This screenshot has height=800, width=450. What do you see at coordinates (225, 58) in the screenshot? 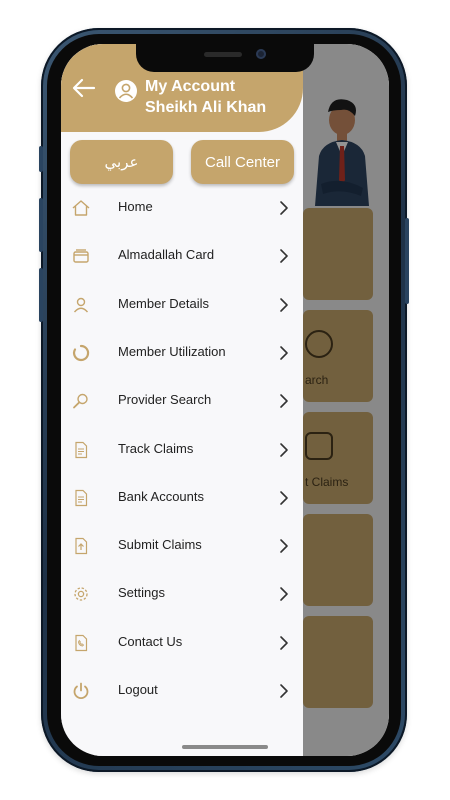
I see `phone-notch` at bounding box center [225, 58].